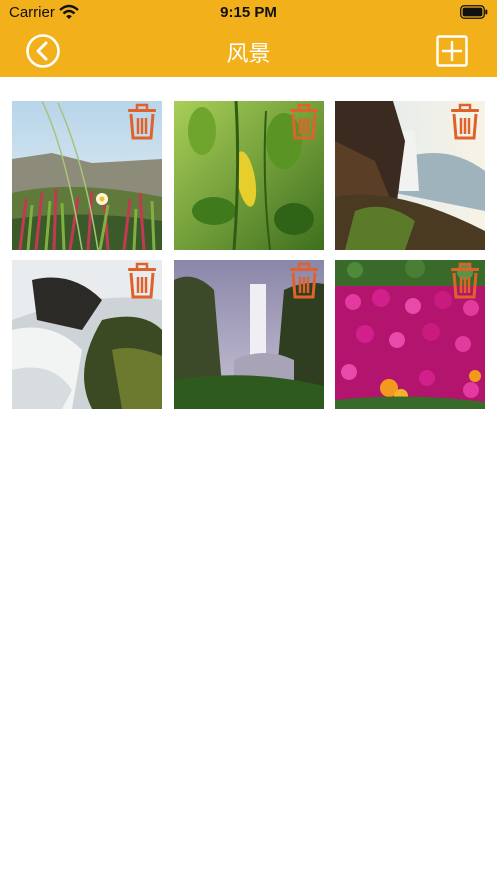 Image resolution: width=497 pixels, height=883 pixels. Describe the element at coordinates (248, 38) in the screenshot. I see `navigation-bar: Carrier 9:15 PM 风景` at that location.